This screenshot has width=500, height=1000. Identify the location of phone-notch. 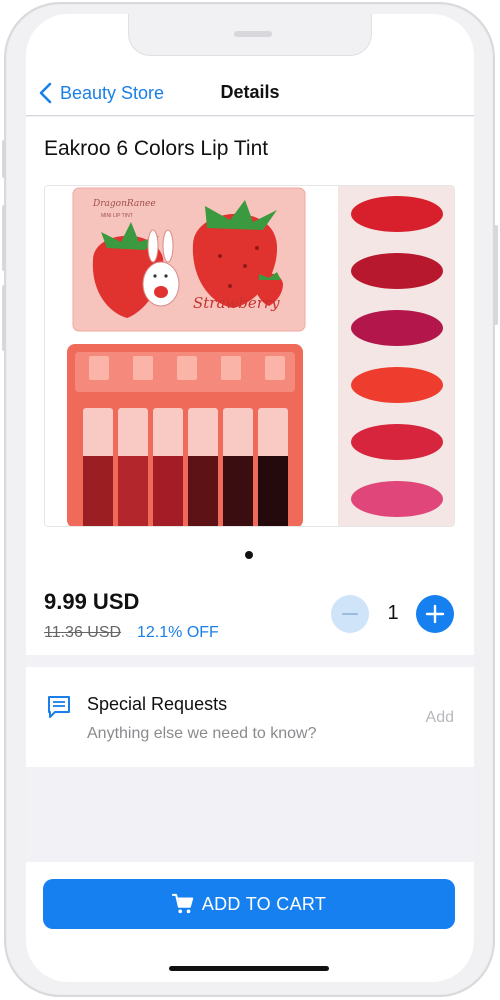
(250, 35).